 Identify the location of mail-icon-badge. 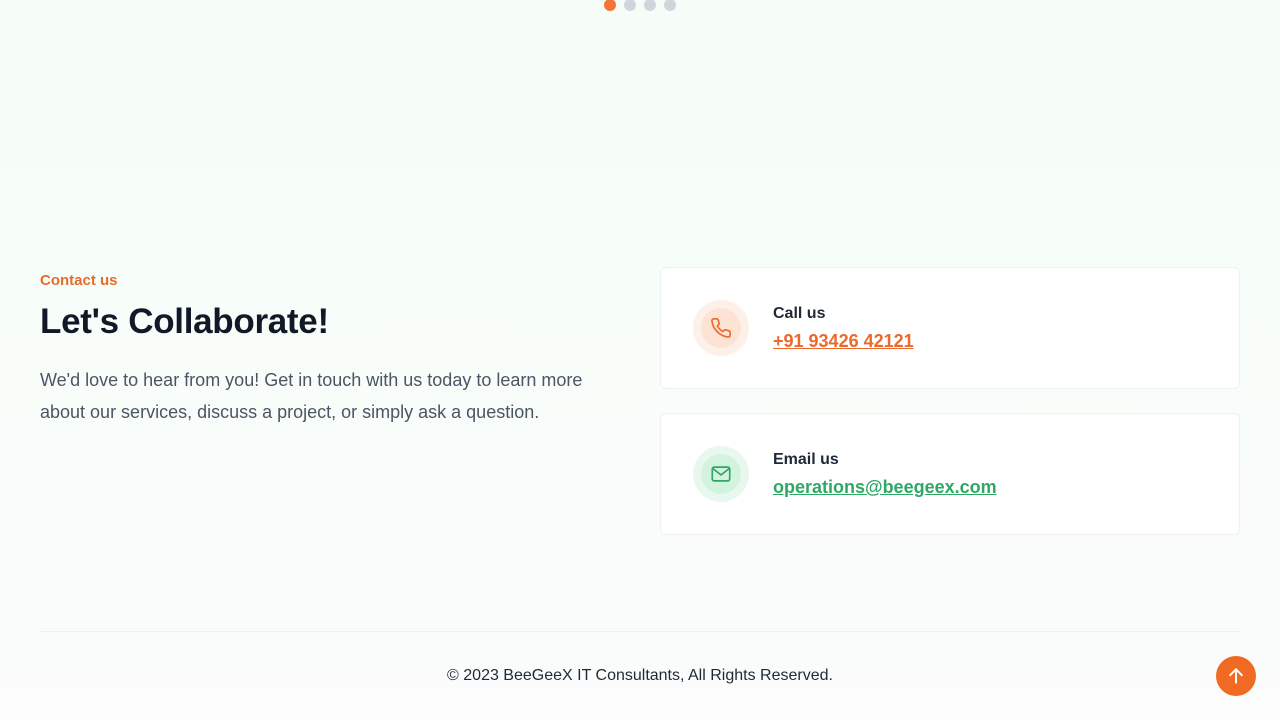
(721, 474).